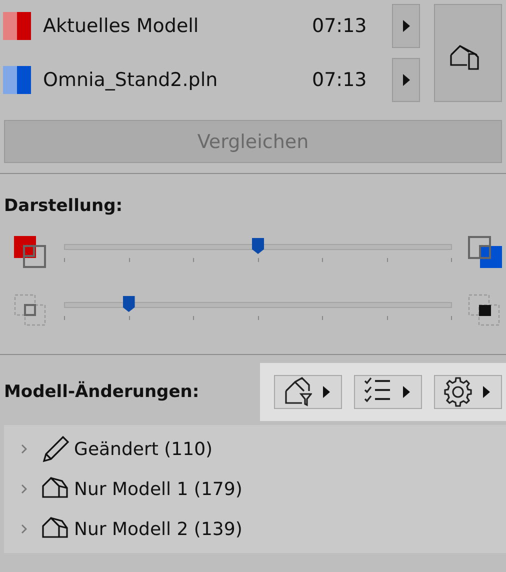 The height and width of the screenshot is (572, 506). Describe the element at coordinates (121, 26) in the screenshot. I see `model-name: Aktuelles Modell` at that location.